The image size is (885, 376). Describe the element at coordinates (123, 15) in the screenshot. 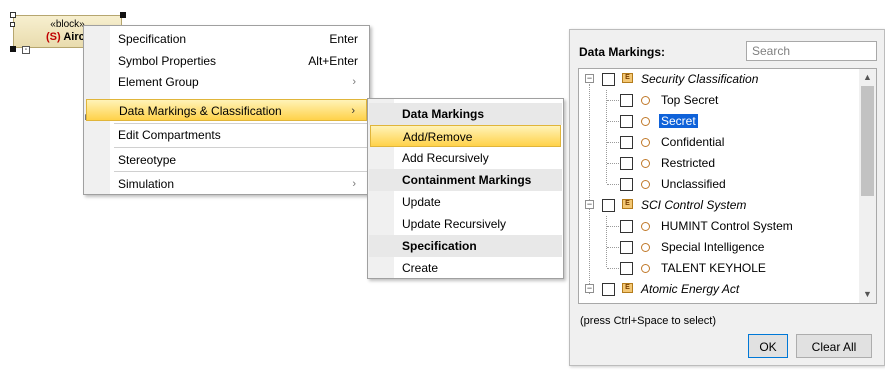

I see `resize-handle-top-right` at that location.